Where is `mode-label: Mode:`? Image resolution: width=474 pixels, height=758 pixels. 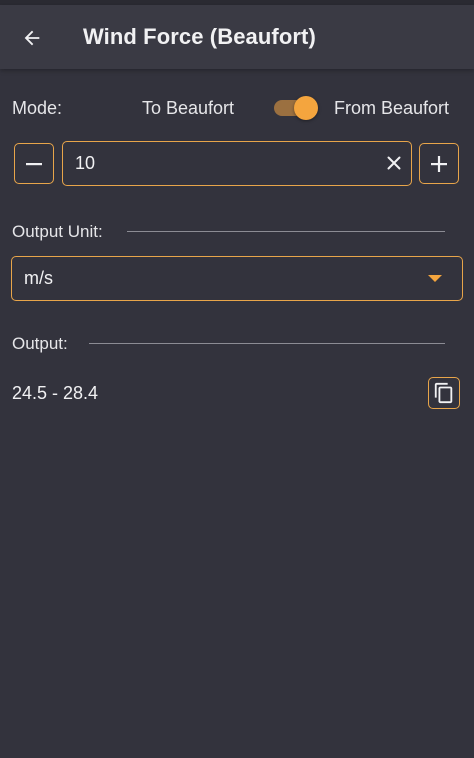
mode-label: Mode: is located at coordinates (37, 108).